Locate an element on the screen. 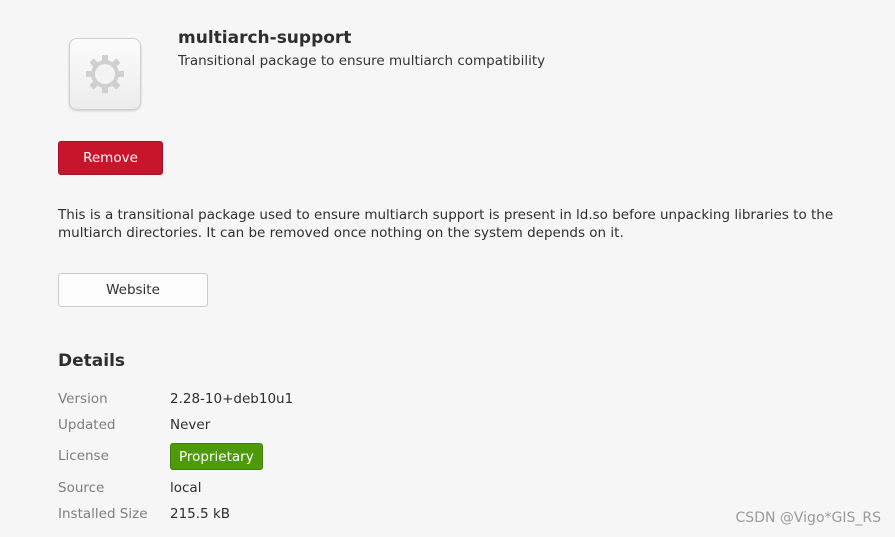  detail-label-updated: Updated is located at coordinates (87, 425).